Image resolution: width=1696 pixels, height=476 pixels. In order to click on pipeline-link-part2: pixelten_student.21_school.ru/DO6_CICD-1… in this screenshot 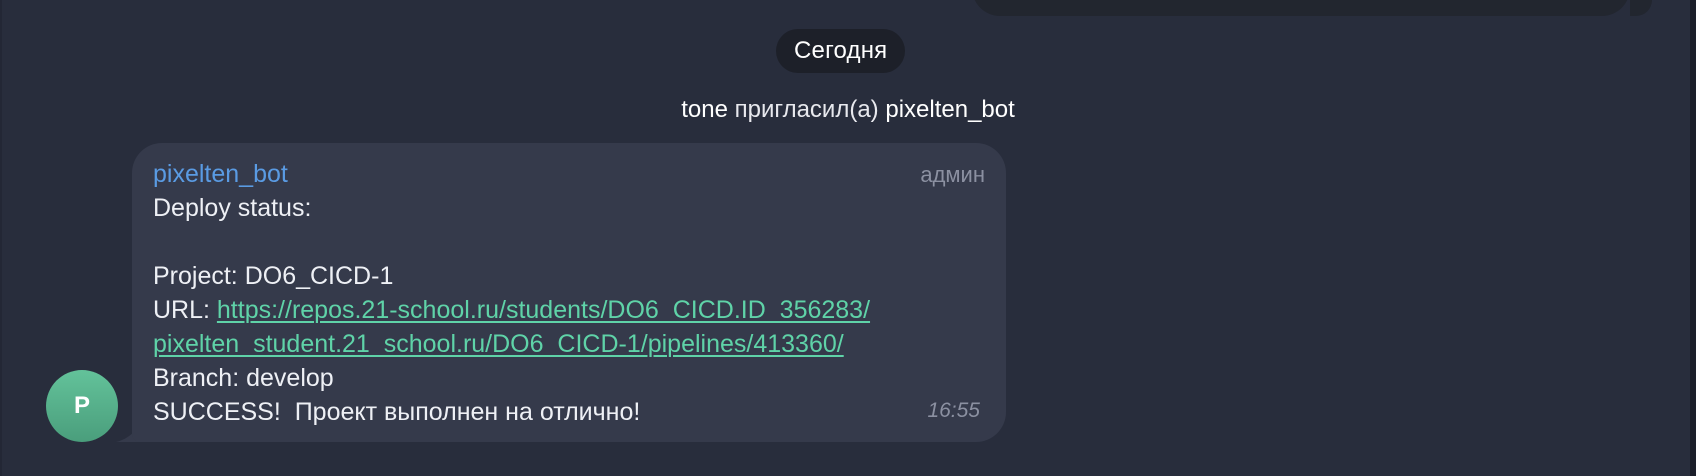, I will do `click(498, 344)`.